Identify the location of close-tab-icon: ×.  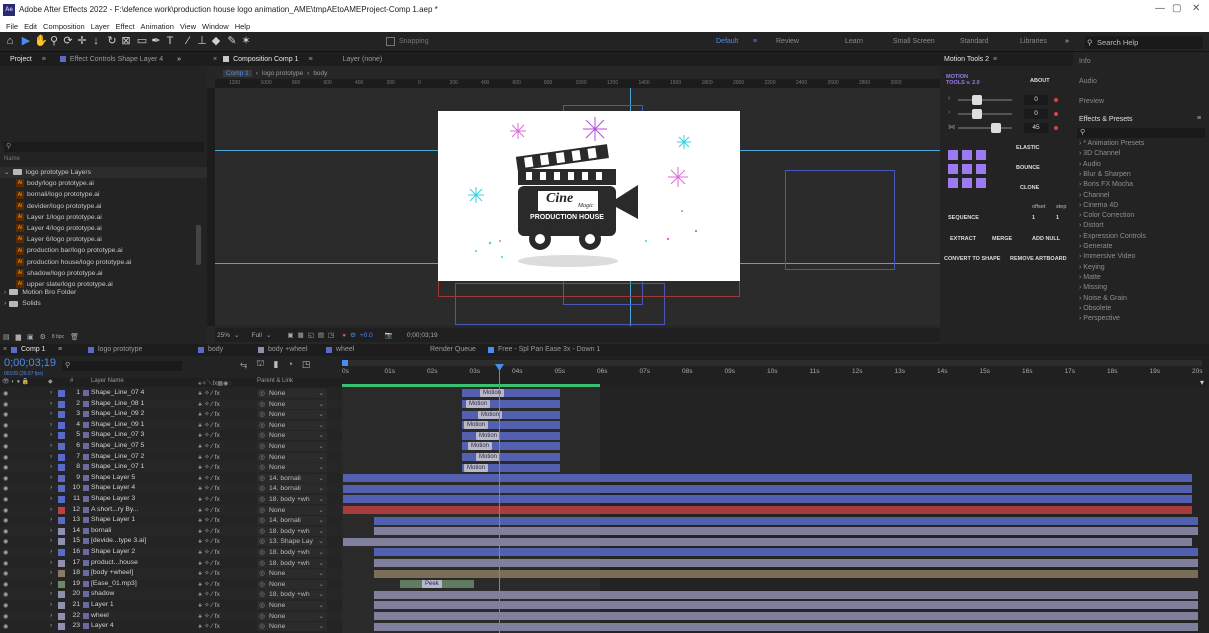
(5, 349).